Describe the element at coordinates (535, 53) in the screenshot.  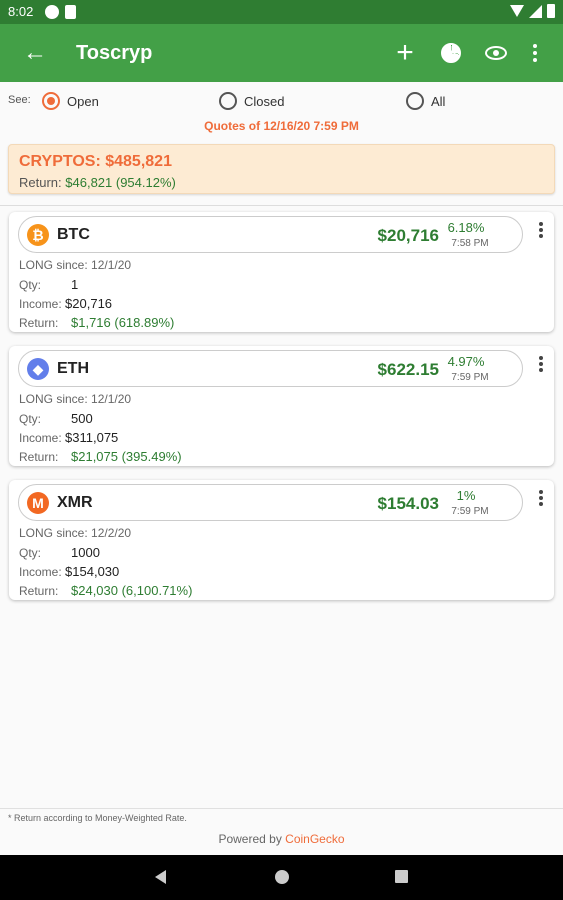
I see `more-options-icon` at that location.